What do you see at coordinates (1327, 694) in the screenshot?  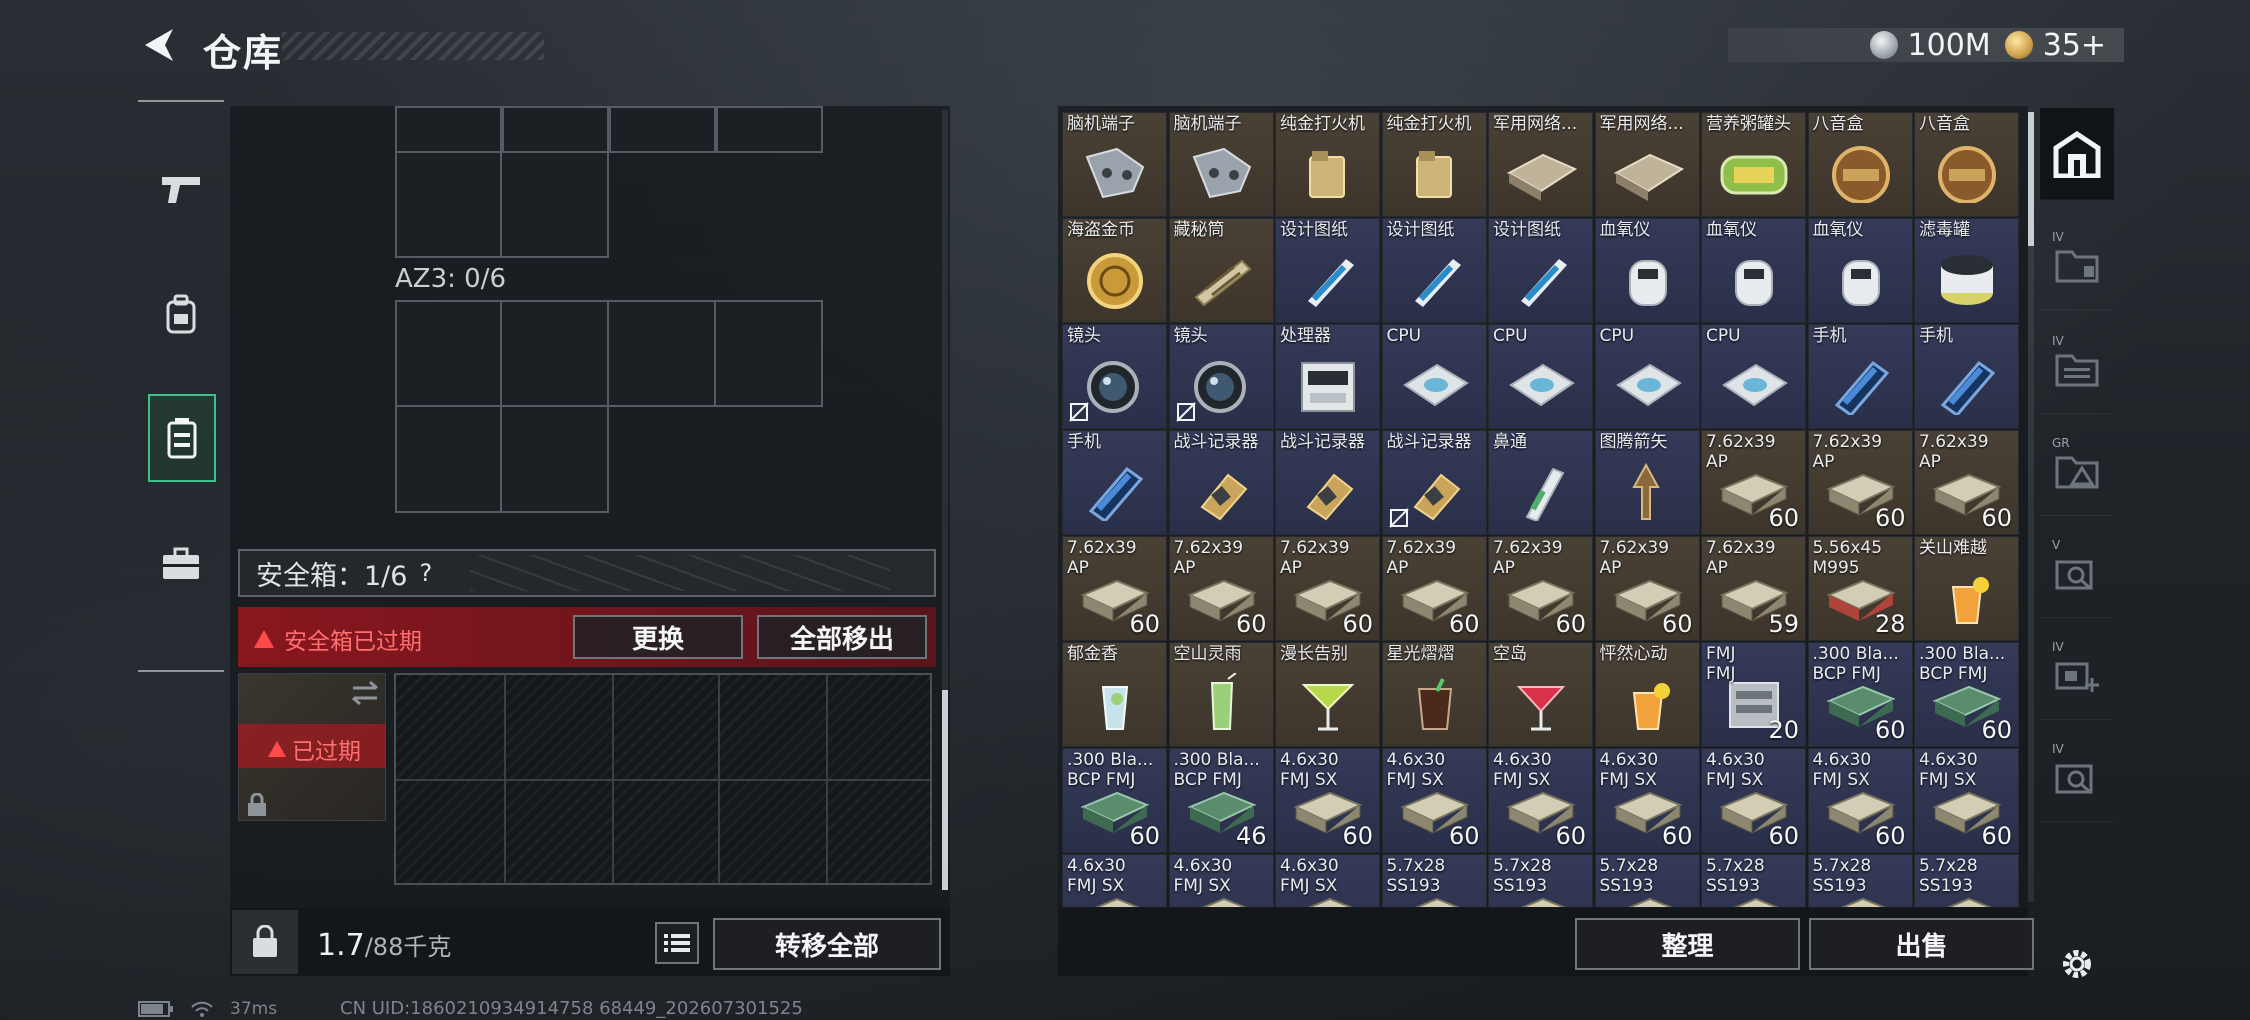 I see `stash-item: 漫长告别` at bounding box center [1327, 694].